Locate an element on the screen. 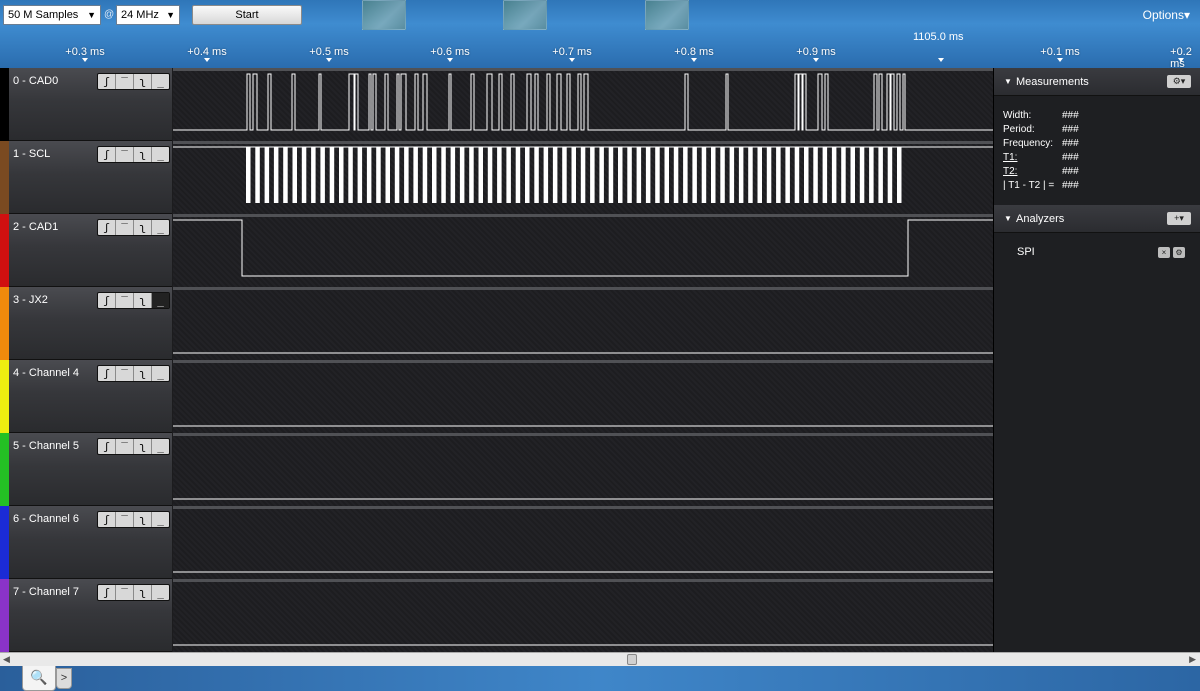 Image resolution: width=1200 pixels, height=691 pixels. analyzer-item-spi: SPI is located at coordinates (1026, 252).